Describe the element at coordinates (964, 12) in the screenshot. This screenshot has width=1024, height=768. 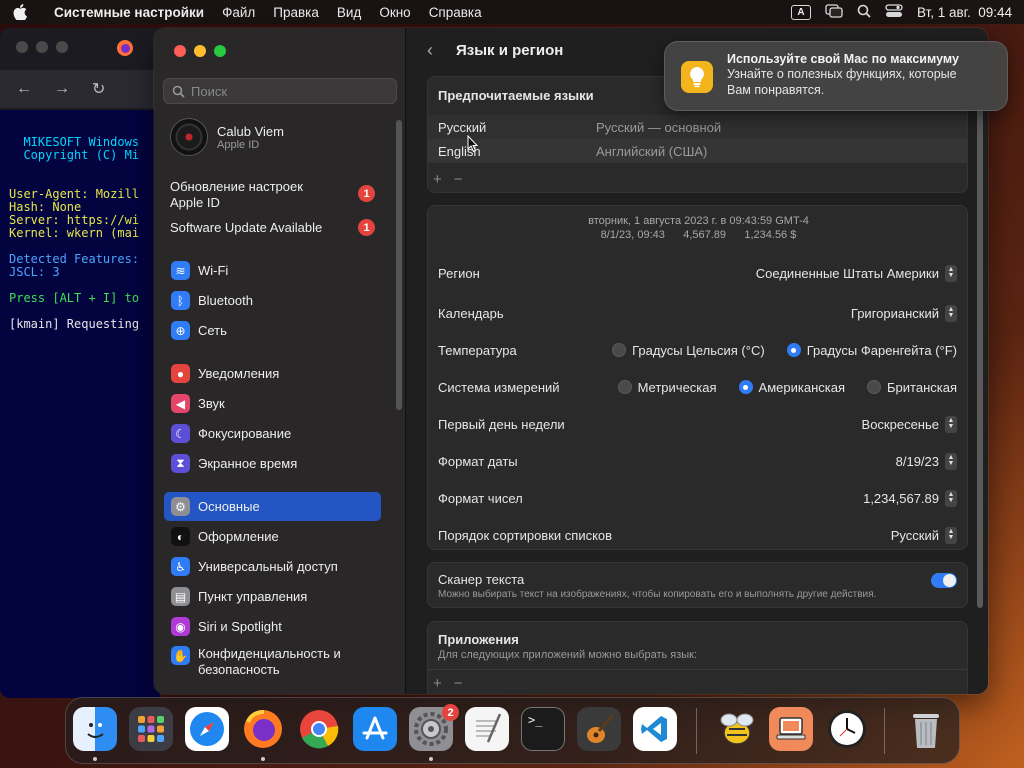
I see `menu-clock: Вт, 1 авг. 09:44` at that location.